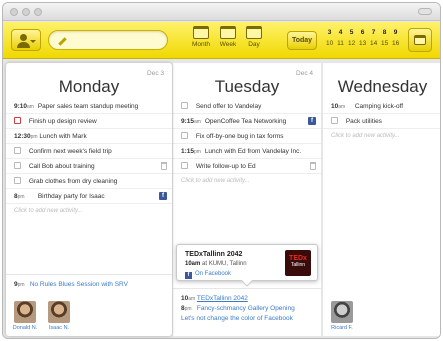  Describe the element at coordinates (381, 106) in the screenshot. I see `activity-item: 10am Camping kick-off` at that location.